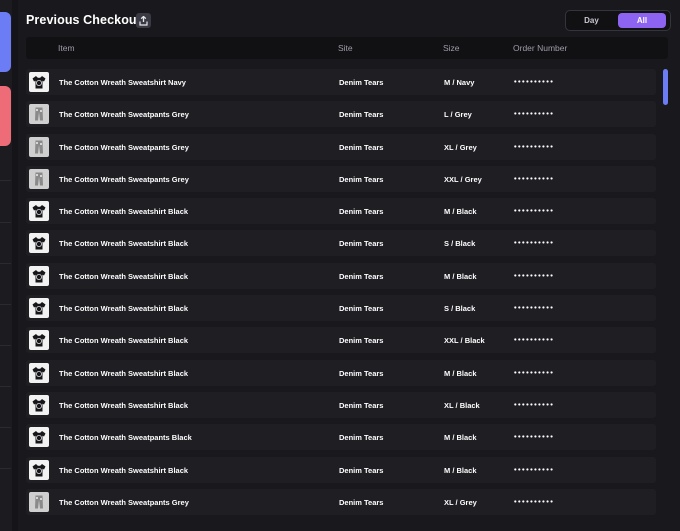 This screenshot has width=680, height=531. I want to click on rail-tab-blue, so click(5, 42).